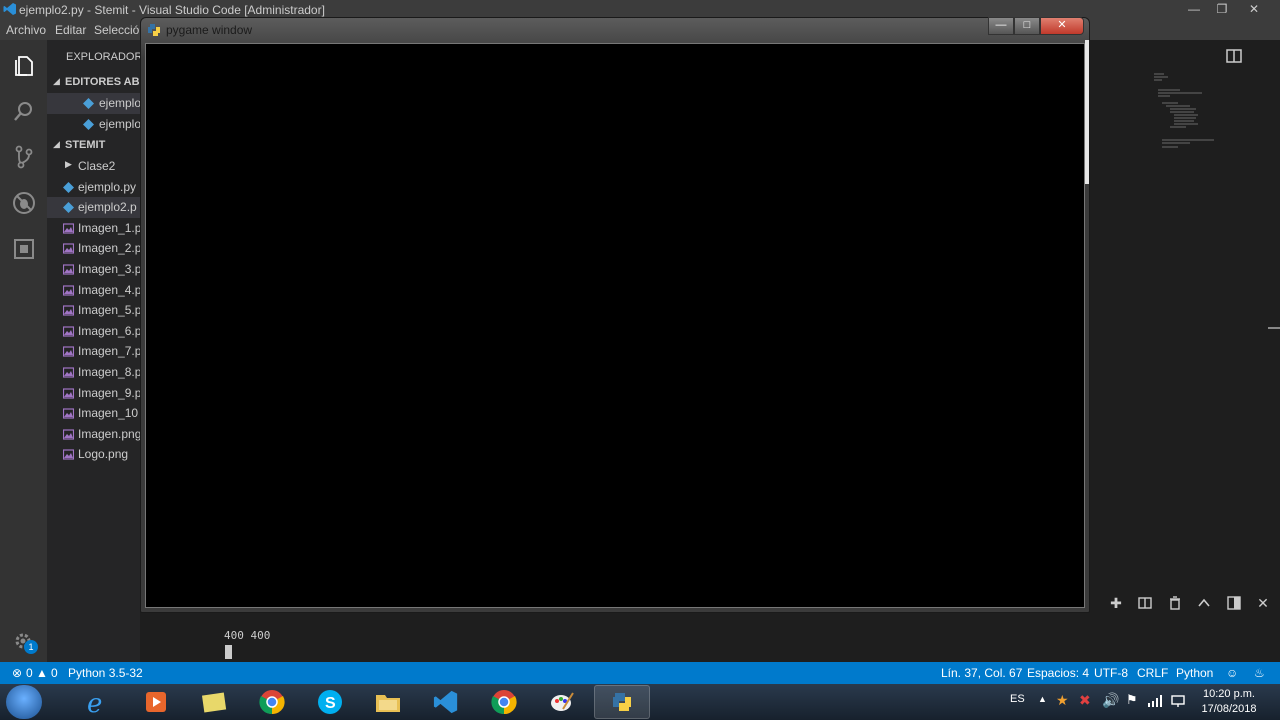  What do you see at coordinates (1274, 328) in the screenshot?
I see `editor-scrollbar` at bounding box center [1274, 328].